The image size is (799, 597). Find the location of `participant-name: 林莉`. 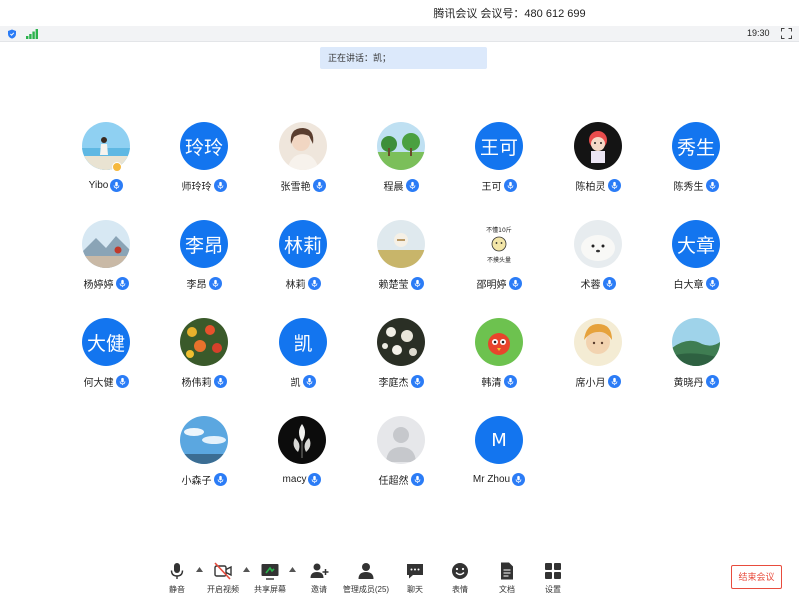

participant-name: 林莉 is located at coordinates (295, 285).